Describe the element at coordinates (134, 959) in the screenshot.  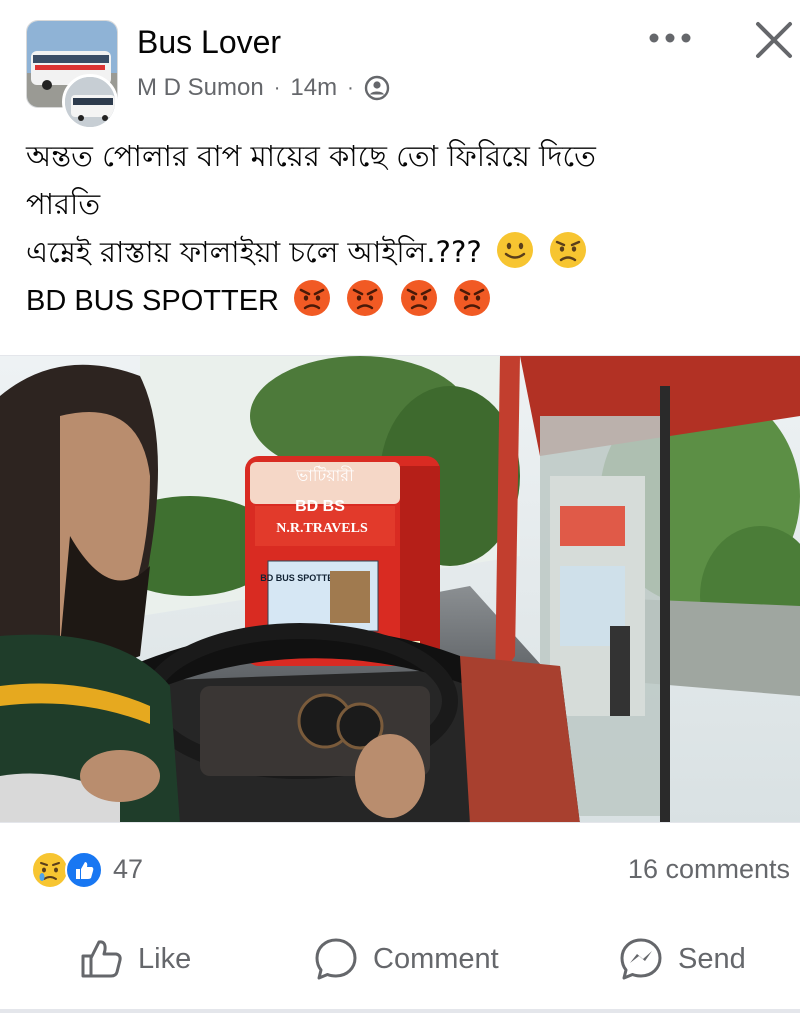
I see `like-button: Like` at that location.